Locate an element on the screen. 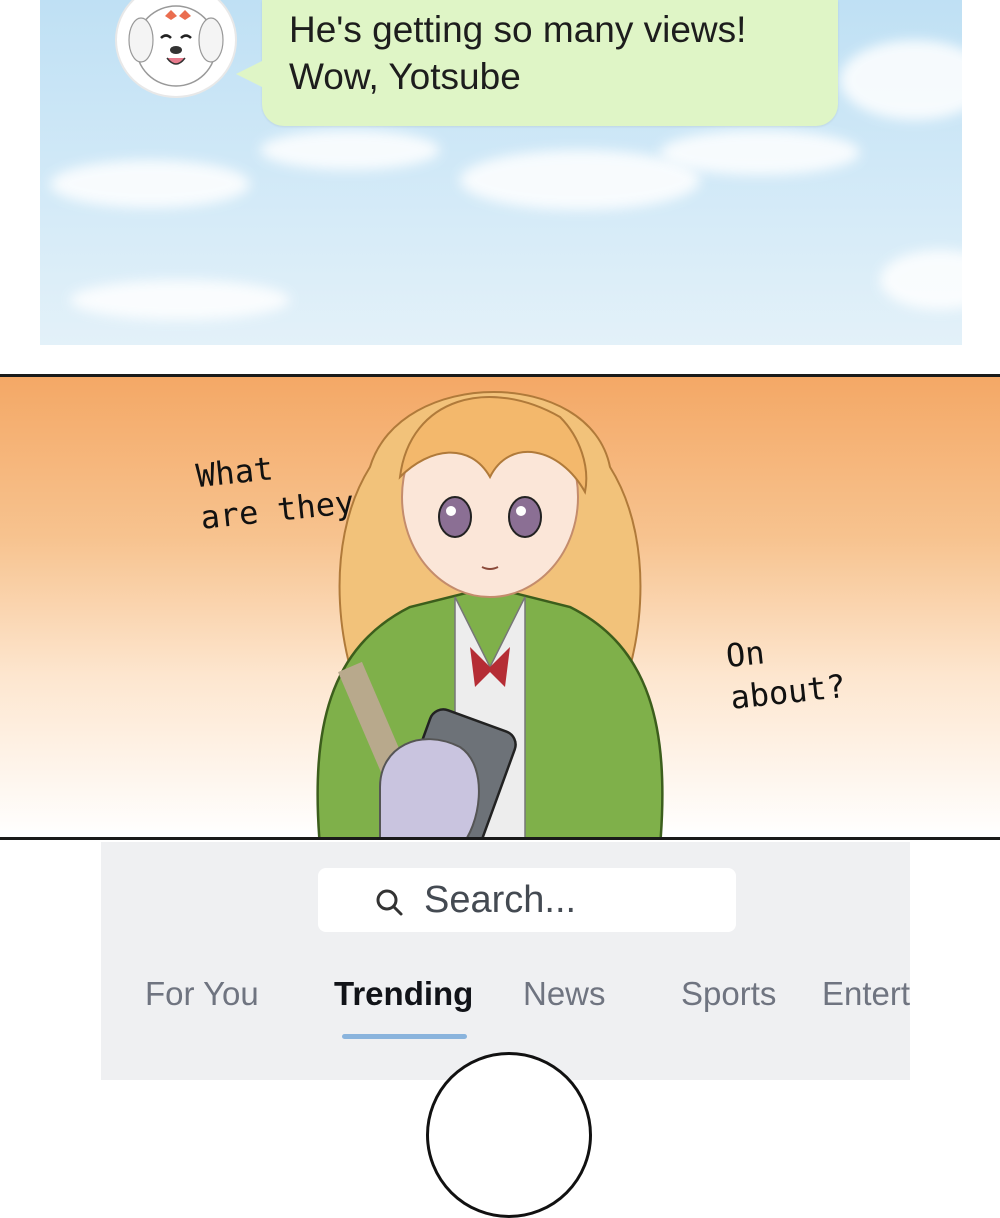 This screenshot has width=1000, height=1218. chat-bubble-tail is located at coordinates (250, 74).